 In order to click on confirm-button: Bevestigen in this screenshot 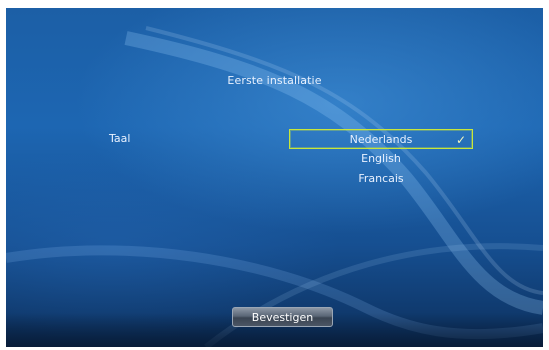, I will do `click(282, 317)`.